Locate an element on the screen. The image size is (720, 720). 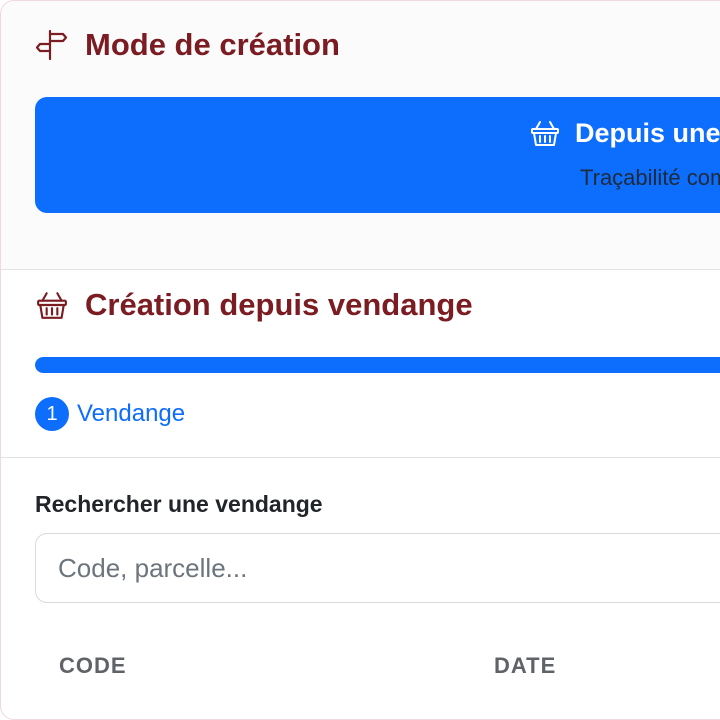
mode-option-title-text: Depuis une vendange is located at coordinates (647, 132).